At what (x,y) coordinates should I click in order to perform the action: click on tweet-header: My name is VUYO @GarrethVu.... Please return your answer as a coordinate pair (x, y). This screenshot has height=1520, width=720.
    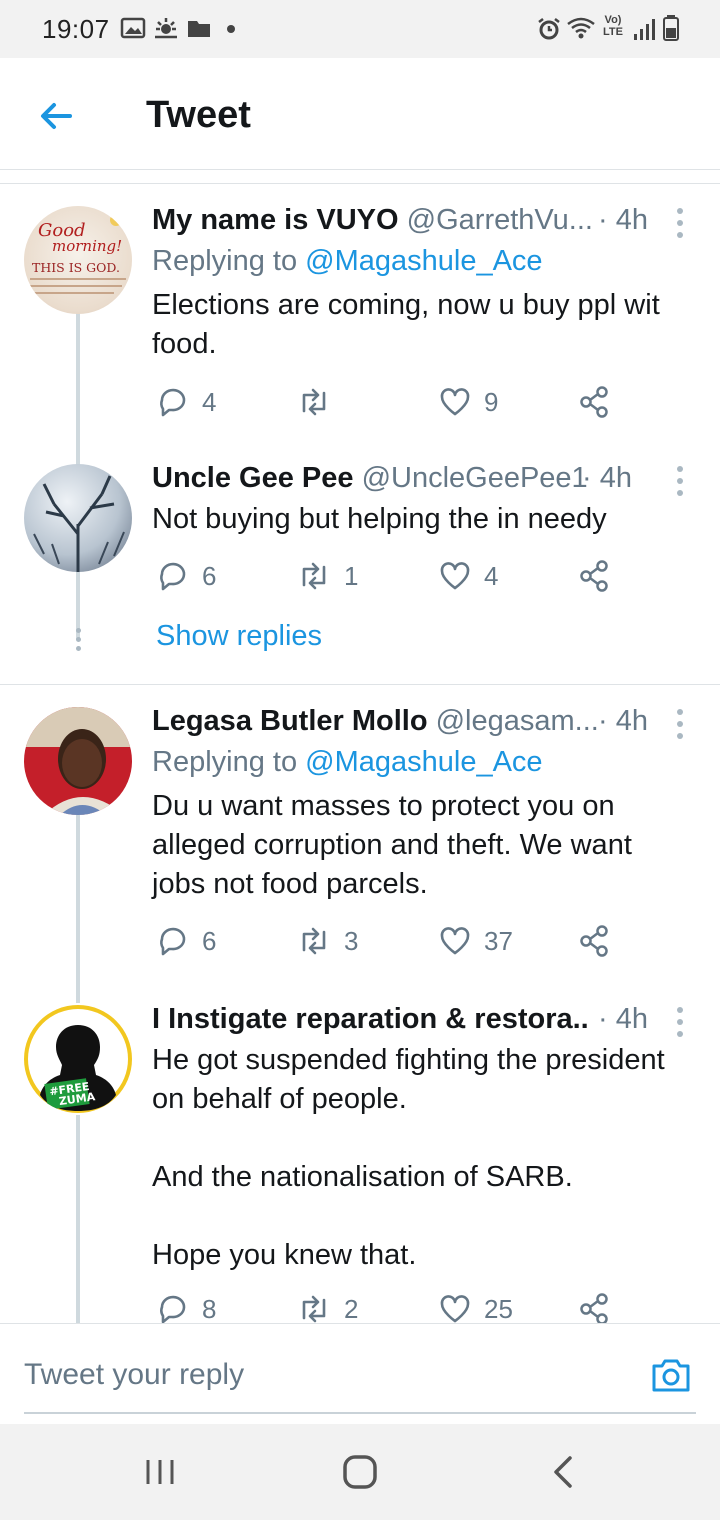
    Looking at the image, I should click on (395, 220).